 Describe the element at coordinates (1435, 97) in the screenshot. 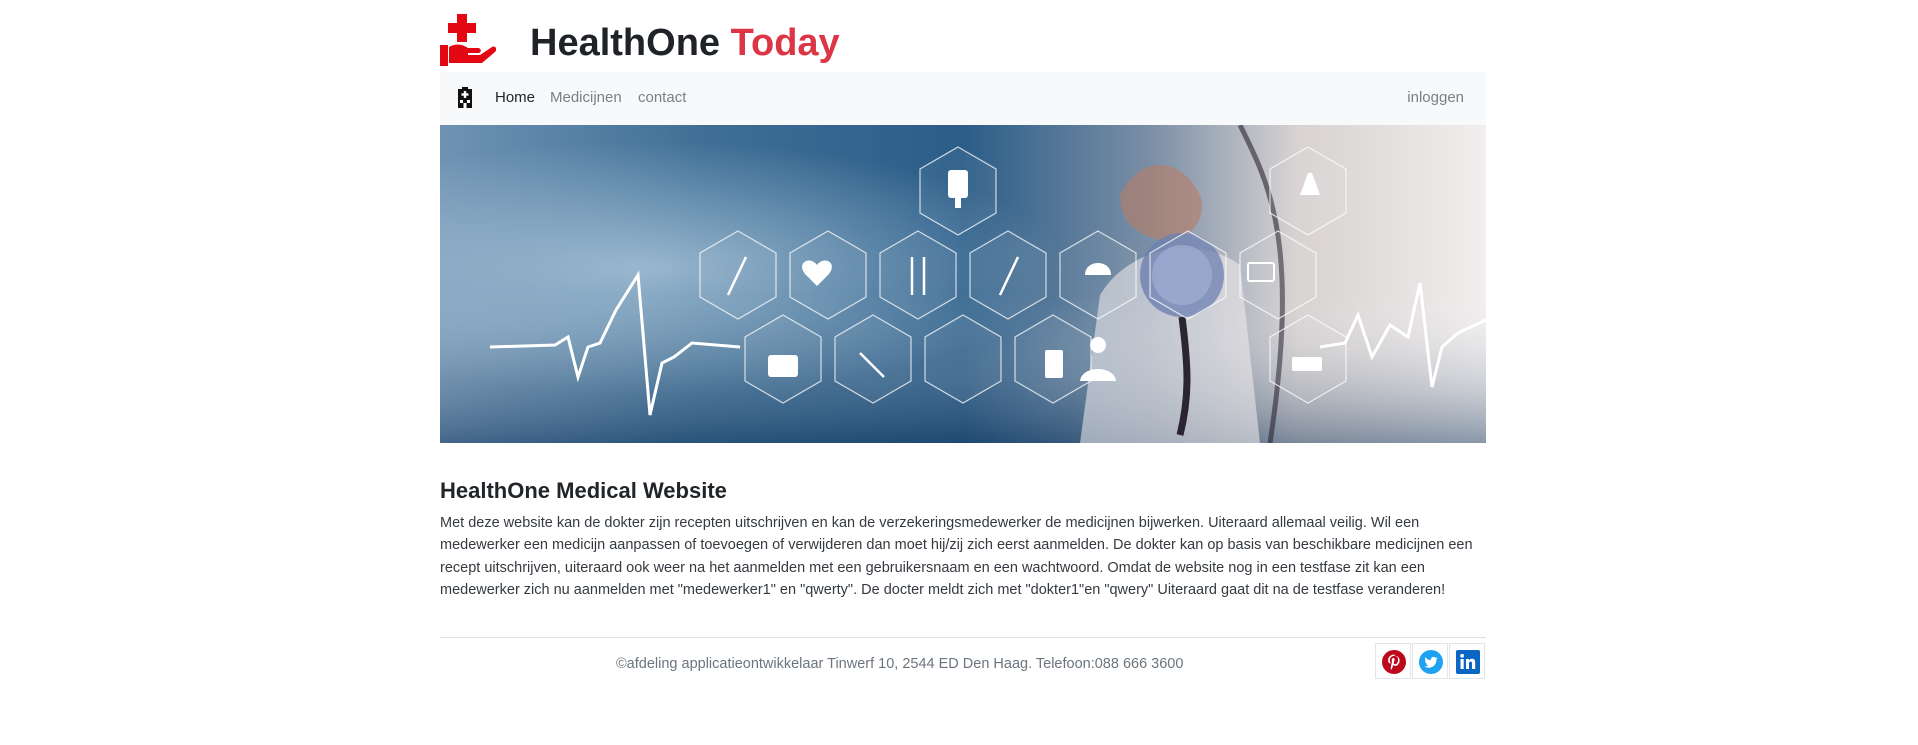

I see `login-link: inloggen` at that location.